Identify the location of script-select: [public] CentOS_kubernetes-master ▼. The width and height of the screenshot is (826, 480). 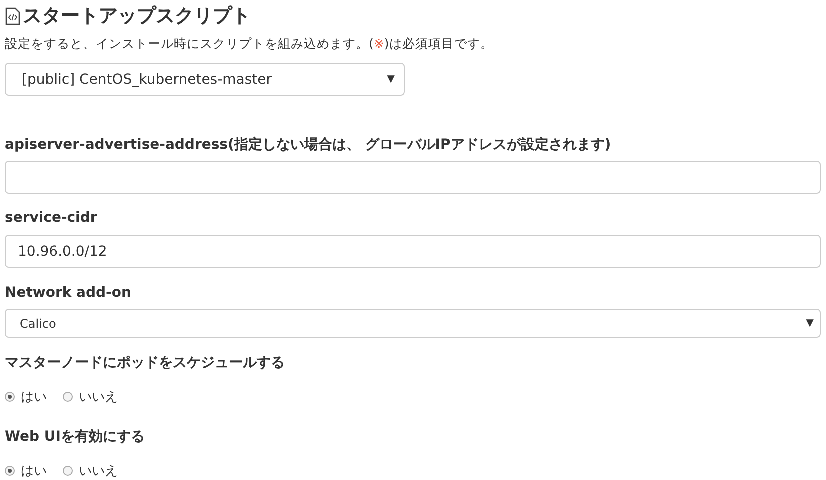
(205, 79).